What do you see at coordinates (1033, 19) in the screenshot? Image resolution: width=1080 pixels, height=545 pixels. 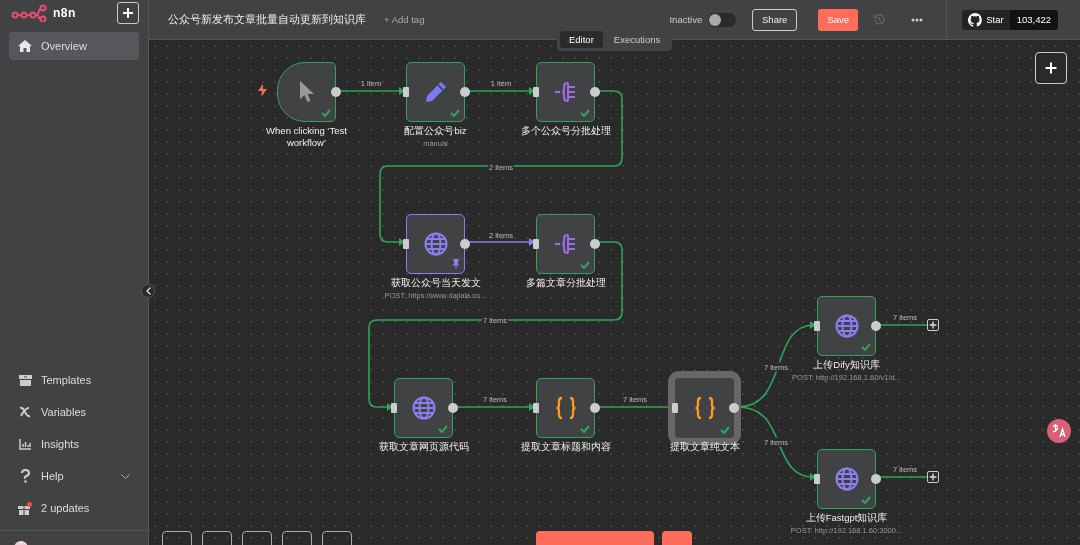 I see `star-count: 103,422` at bounding box center [1033, 19].